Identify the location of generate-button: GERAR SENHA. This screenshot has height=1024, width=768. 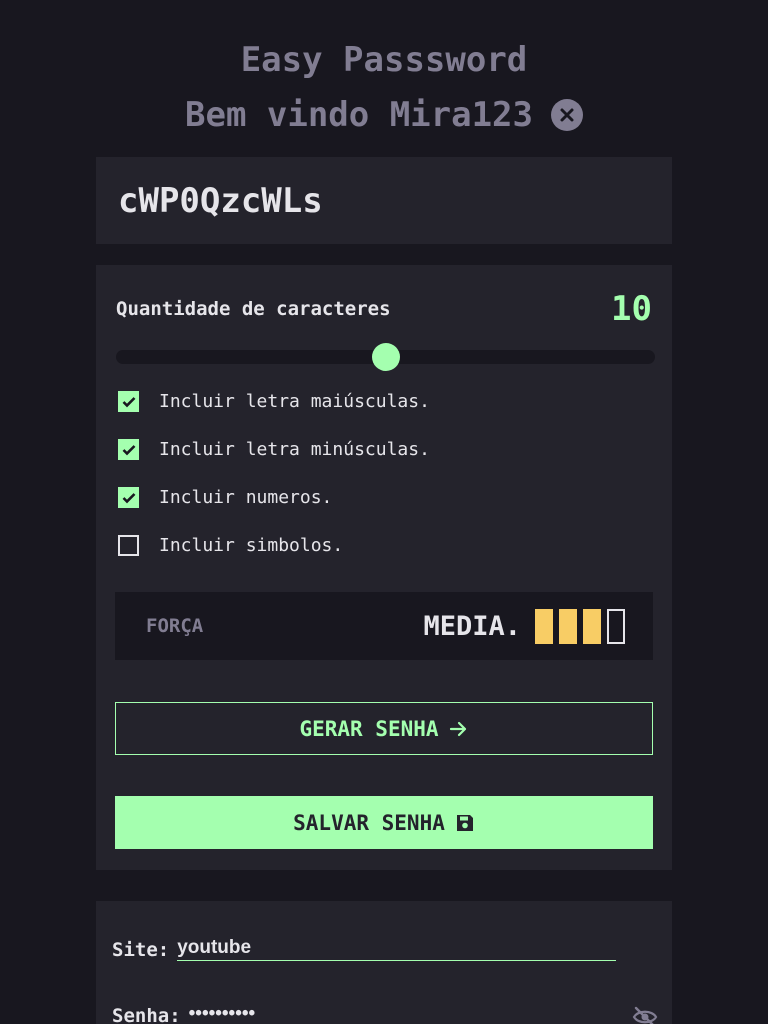
(384, 728).